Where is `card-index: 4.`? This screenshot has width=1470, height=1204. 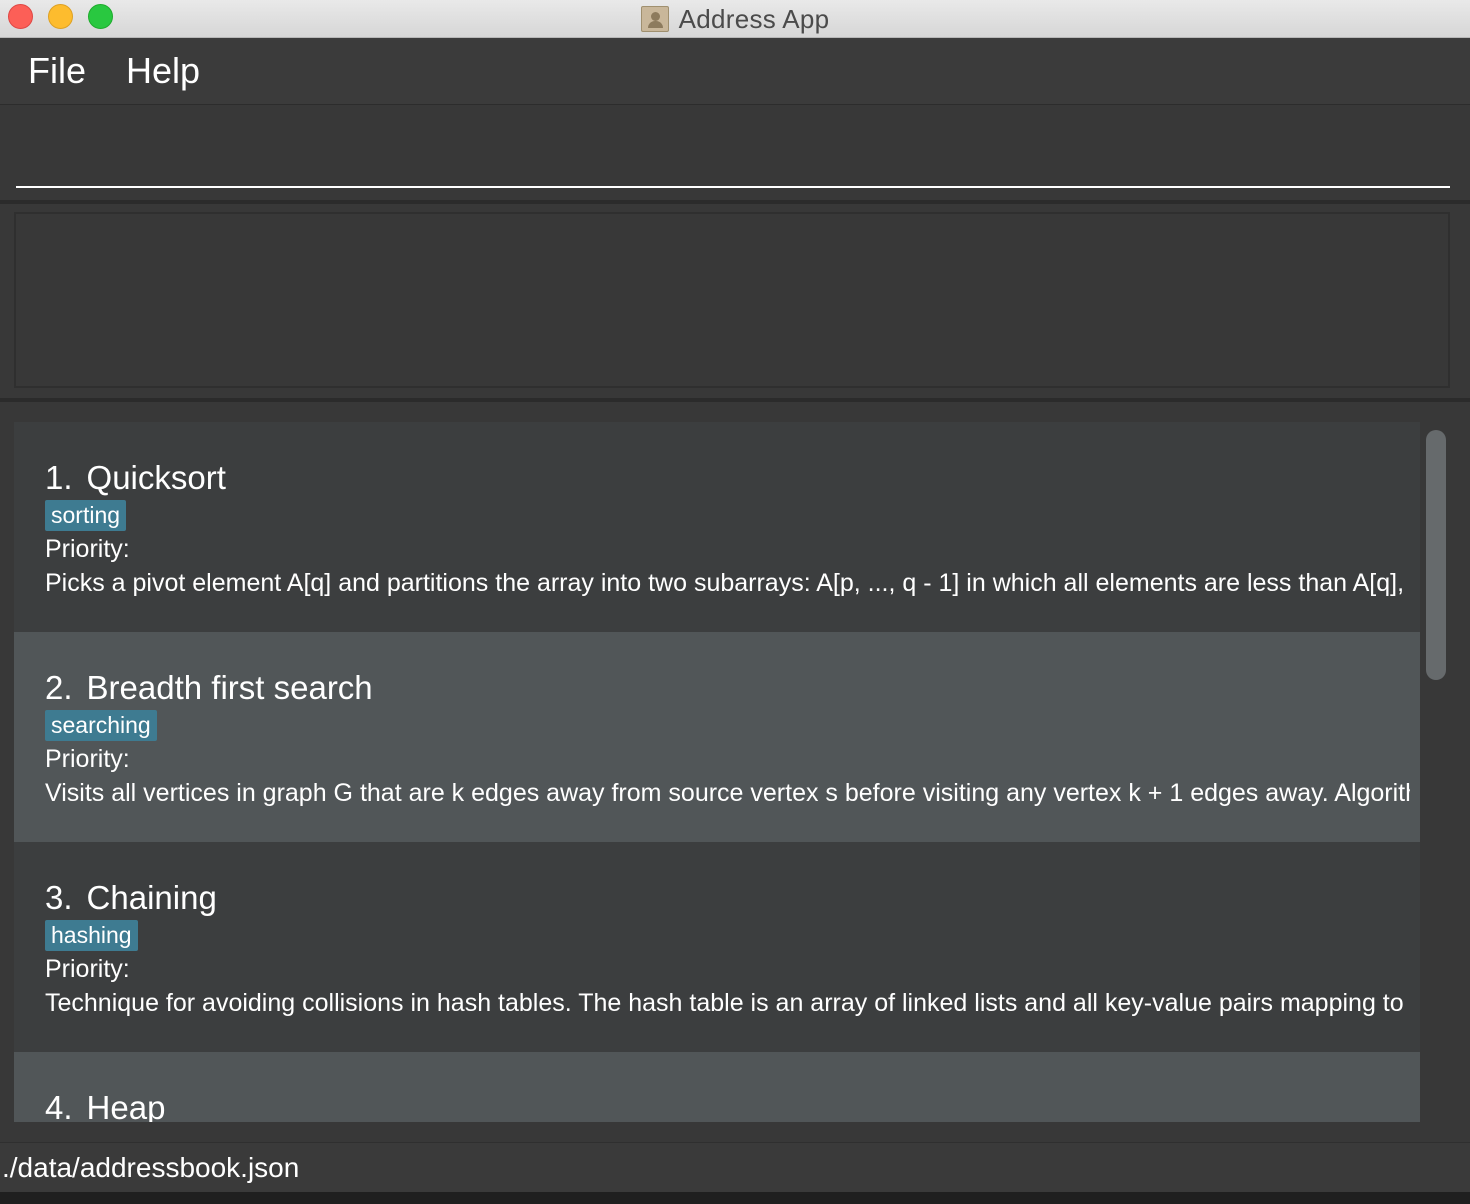
card-index: 4. is located at coordinates (59, 1105).